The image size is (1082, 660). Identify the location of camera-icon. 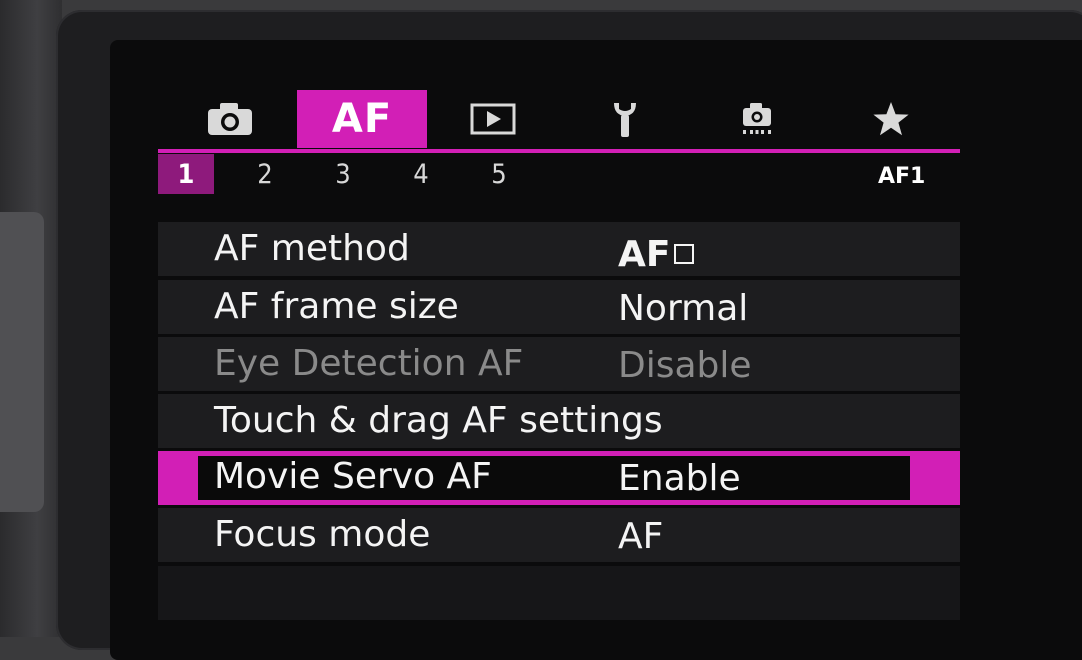
(230, 119).